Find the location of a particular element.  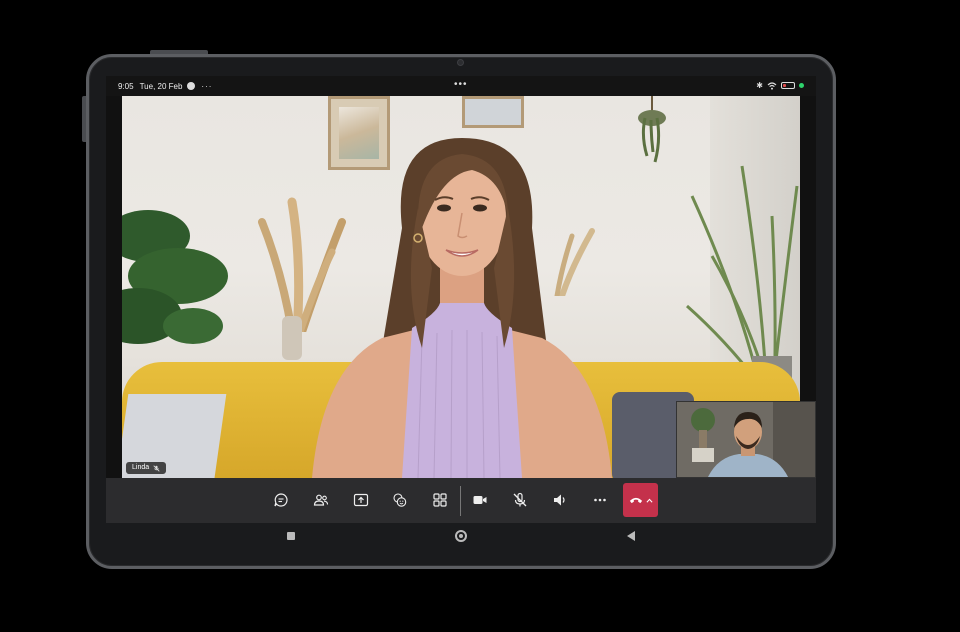

participant-name-tag: Linda is located at coordinates (146, 468).